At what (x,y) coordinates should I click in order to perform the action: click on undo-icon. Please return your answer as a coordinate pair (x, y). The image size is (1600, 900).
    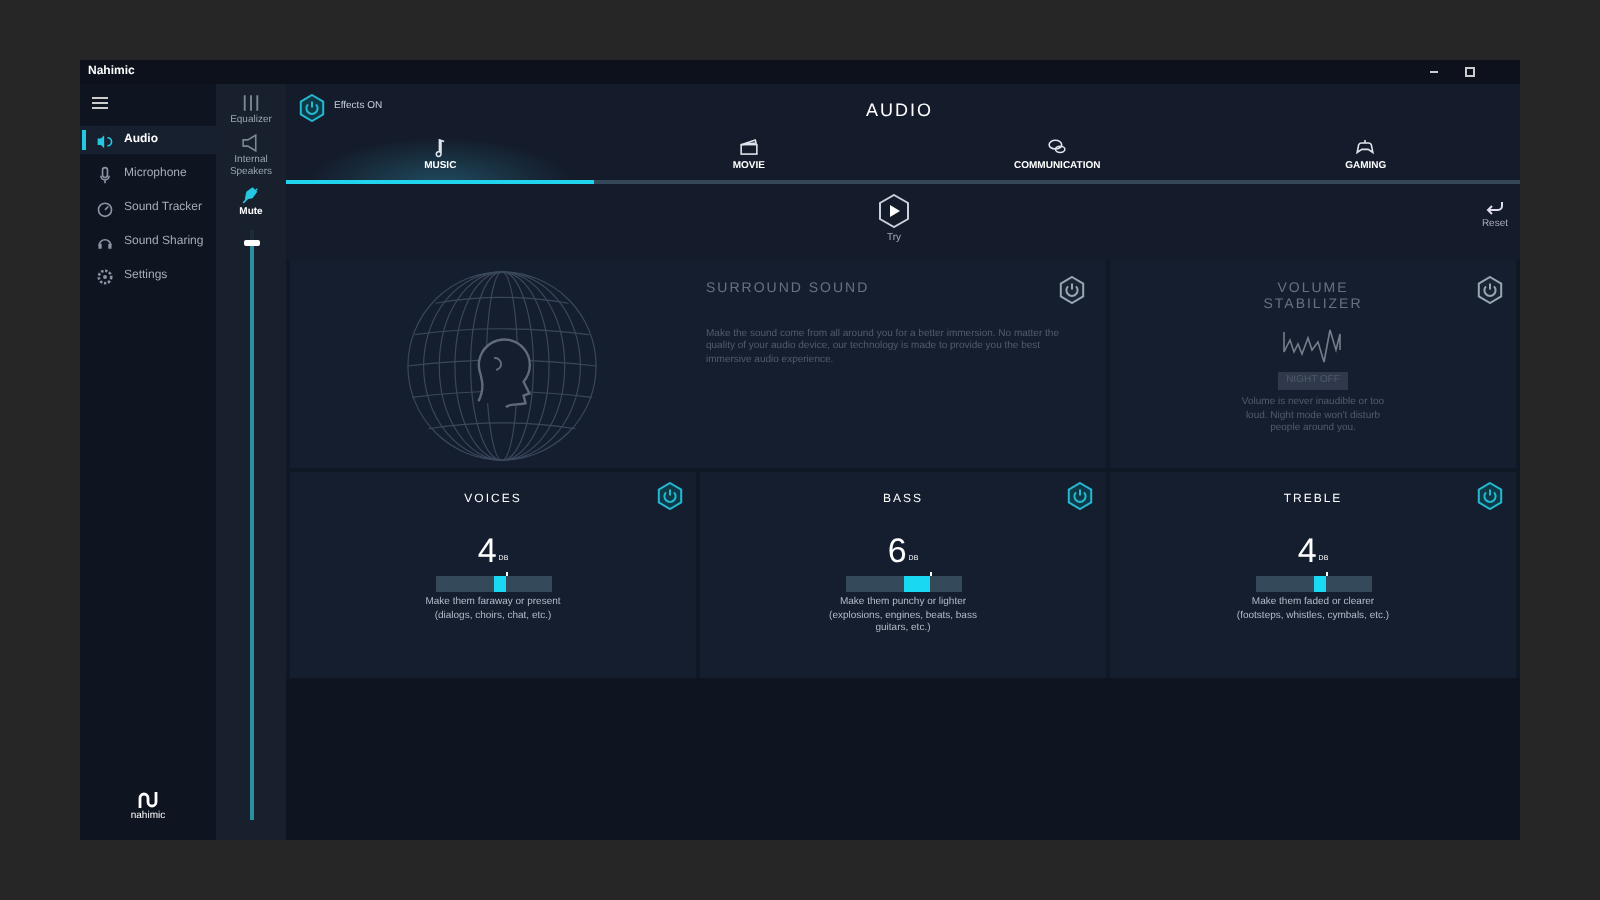
    Looking at the image, I should click on (1494, 208).